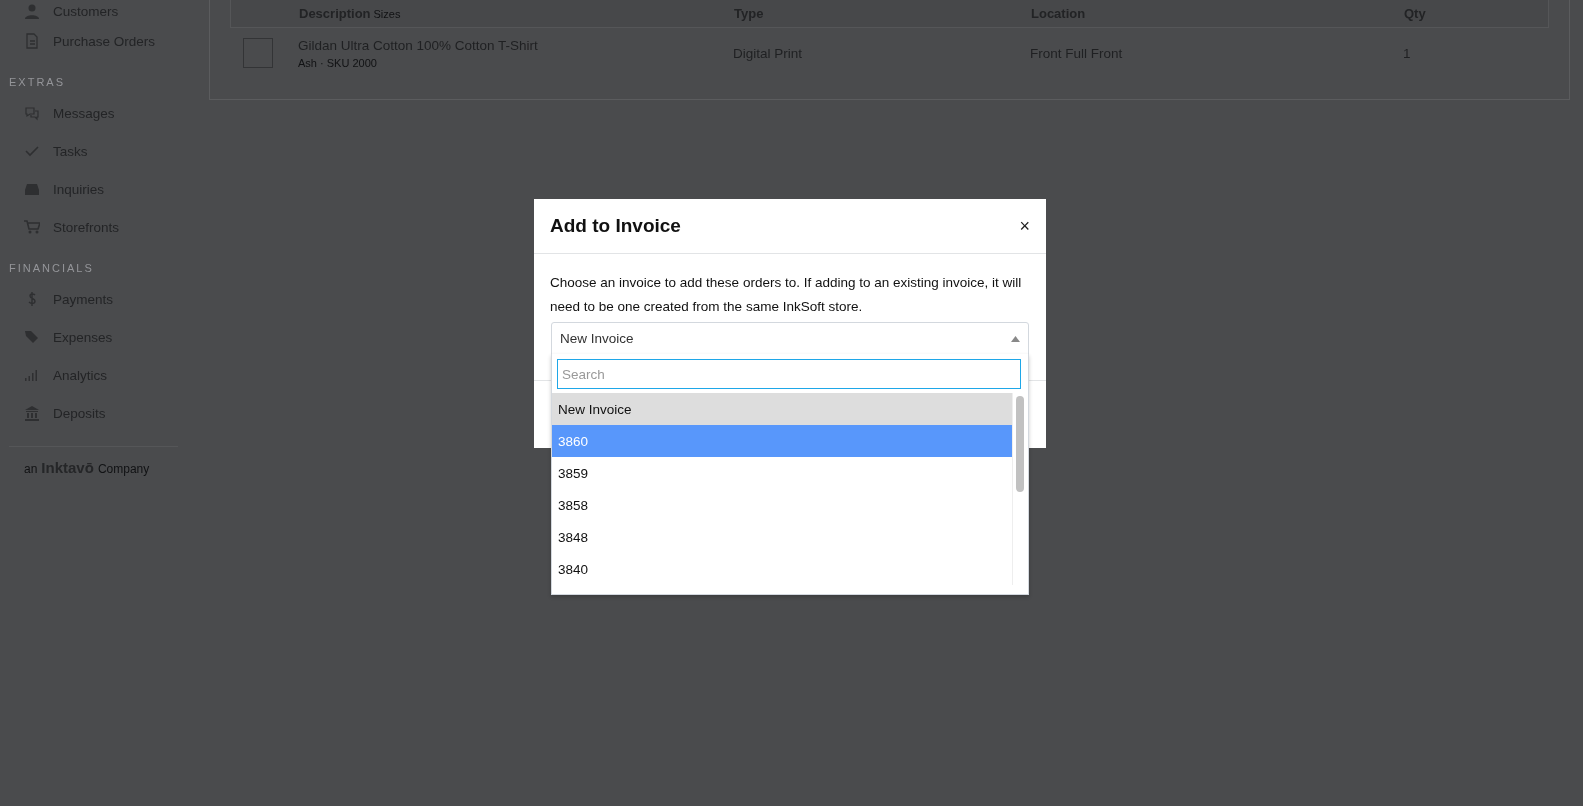 Image resolution: width=1583 pixels, height=806 pixels. Describe the element at coordinates (123, 469) in the screenshot. I see `footer-text: Company` at that location.